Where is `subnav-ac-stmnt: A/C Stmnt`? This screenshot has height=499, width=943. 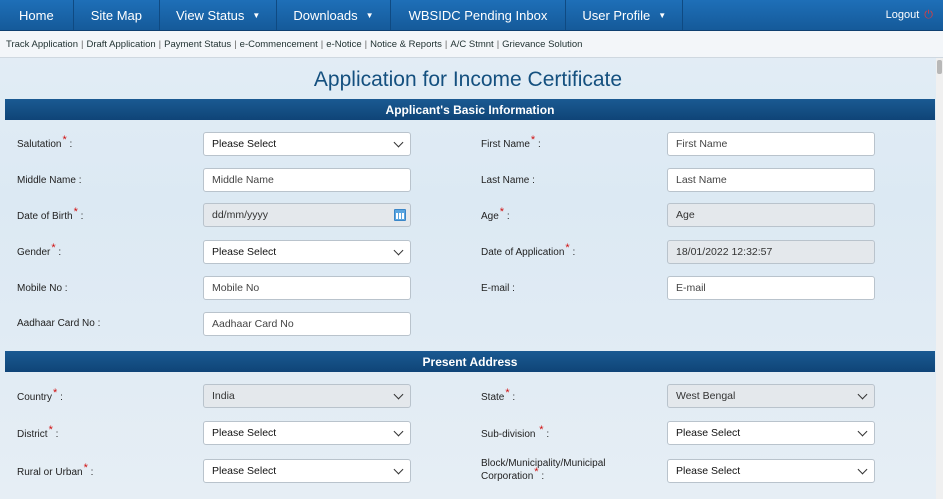
subnav-ac-stmnt: A/C Stmnt is located at coordinates (471, 44).